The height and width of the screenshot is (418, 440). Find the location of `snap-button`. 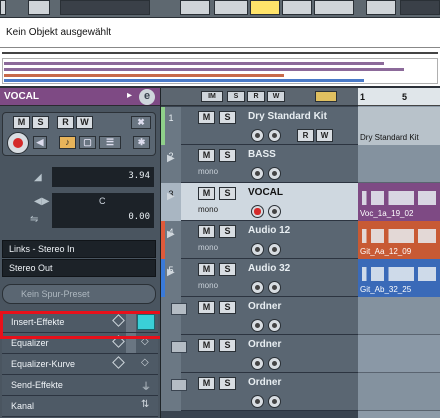

snap-button is located at coordinates (381, 7).